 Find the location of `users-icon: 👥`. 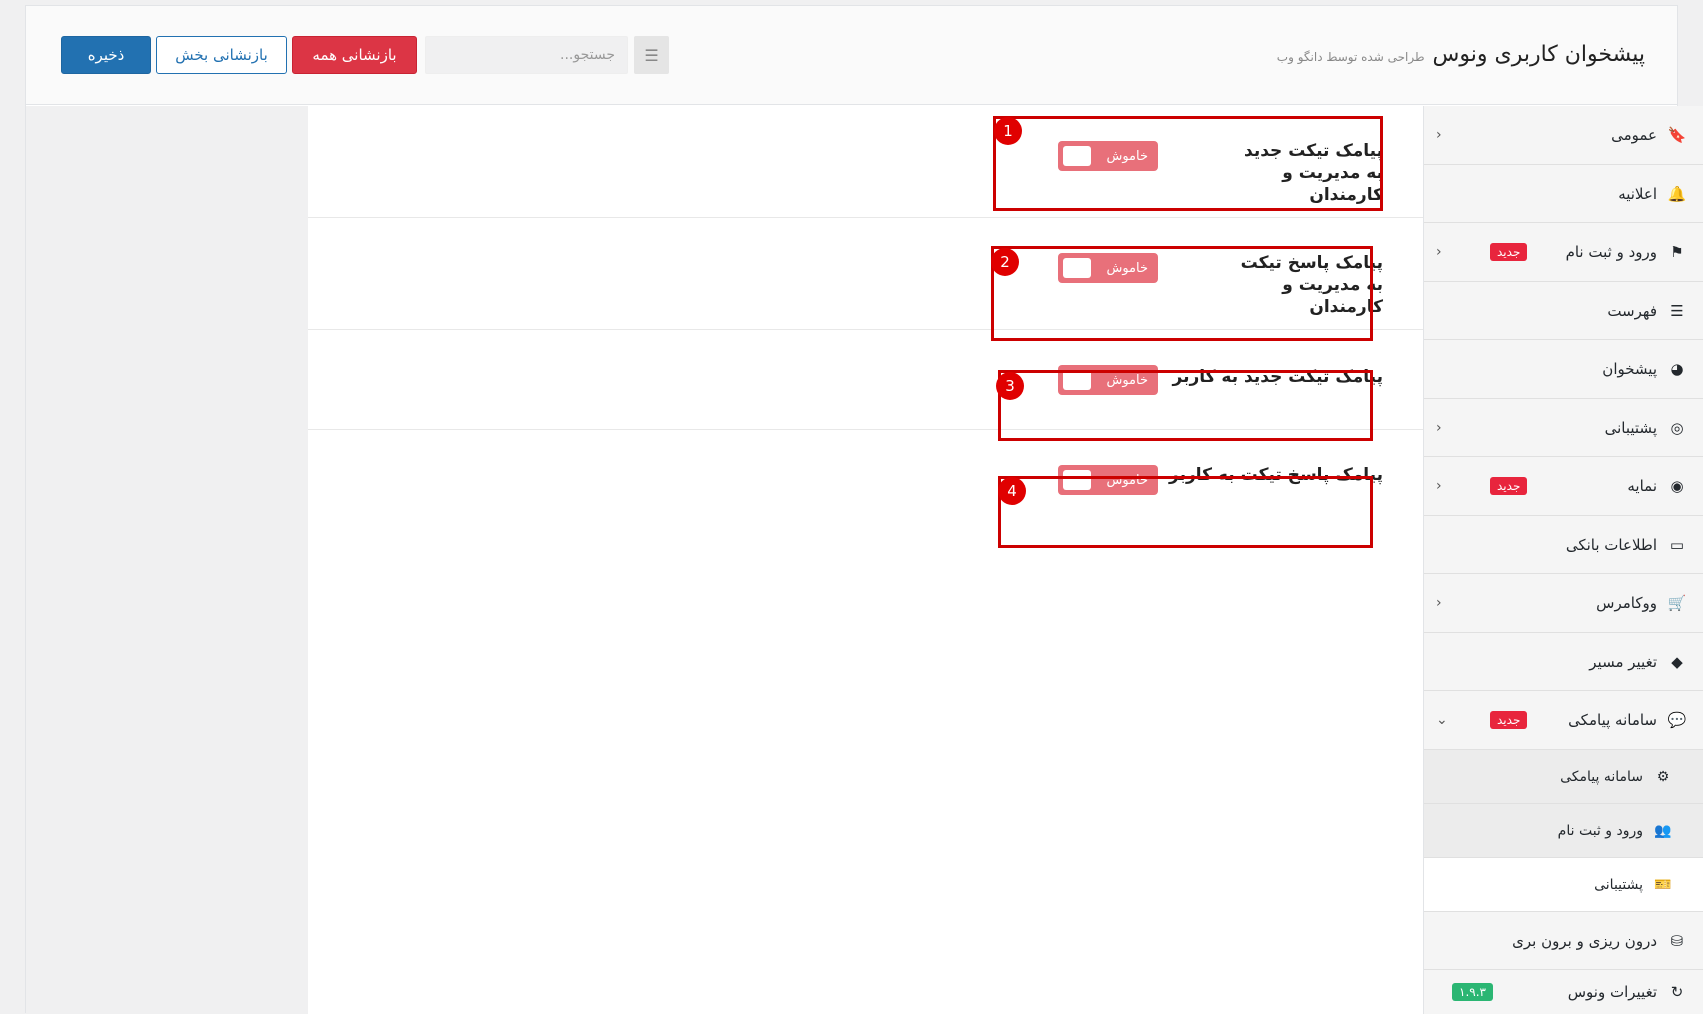

users-icon: 👥 is located at coordinates (1663, 830).